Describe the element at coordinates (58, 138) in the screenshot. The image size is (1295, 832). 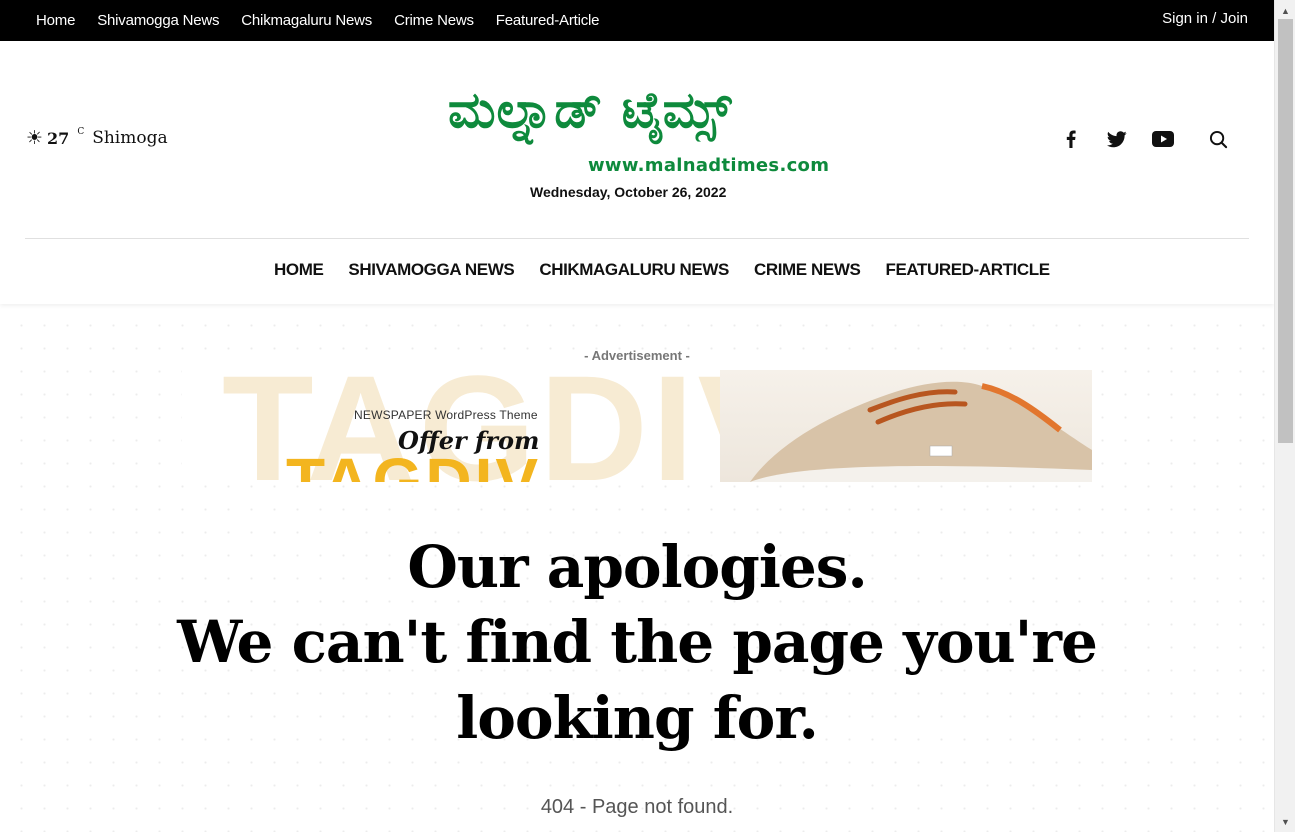
I see `weather-temp: 27` at that location.